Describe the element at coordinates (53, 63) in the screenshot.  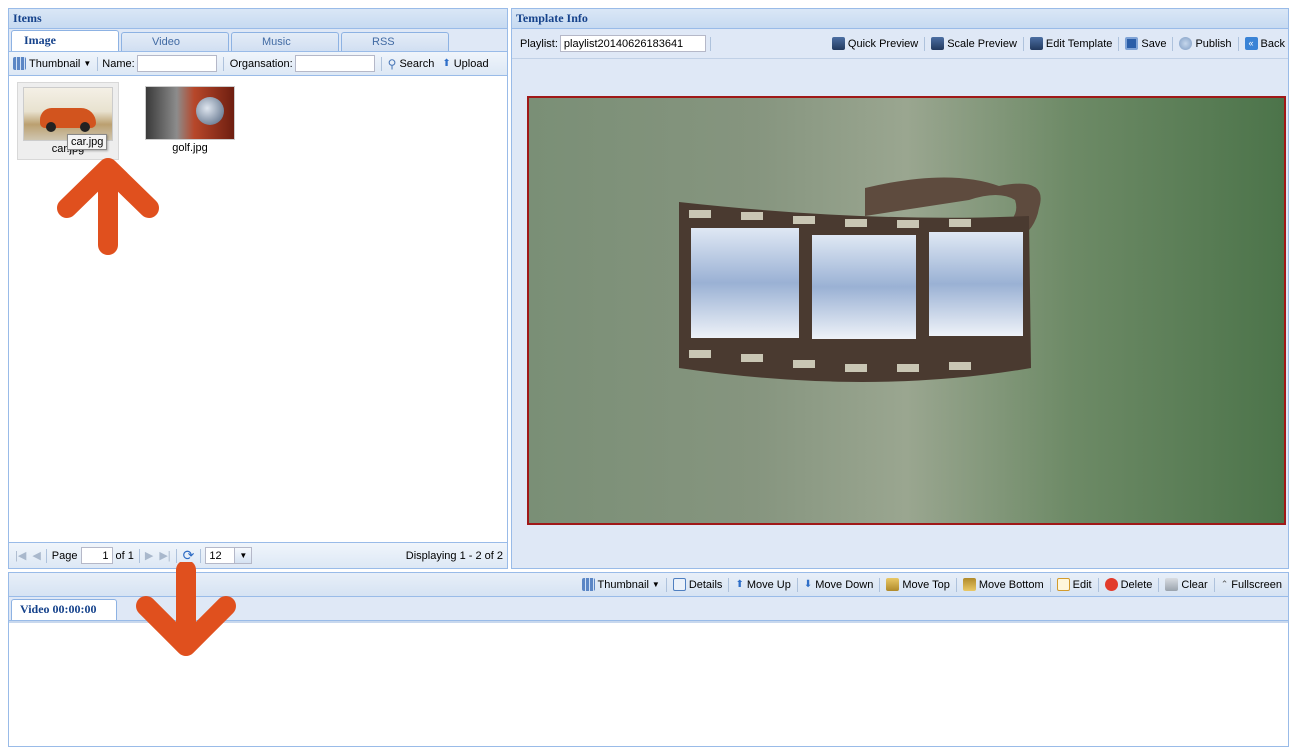
I see `view-mode-button: Thumbnail ▼` at that location.